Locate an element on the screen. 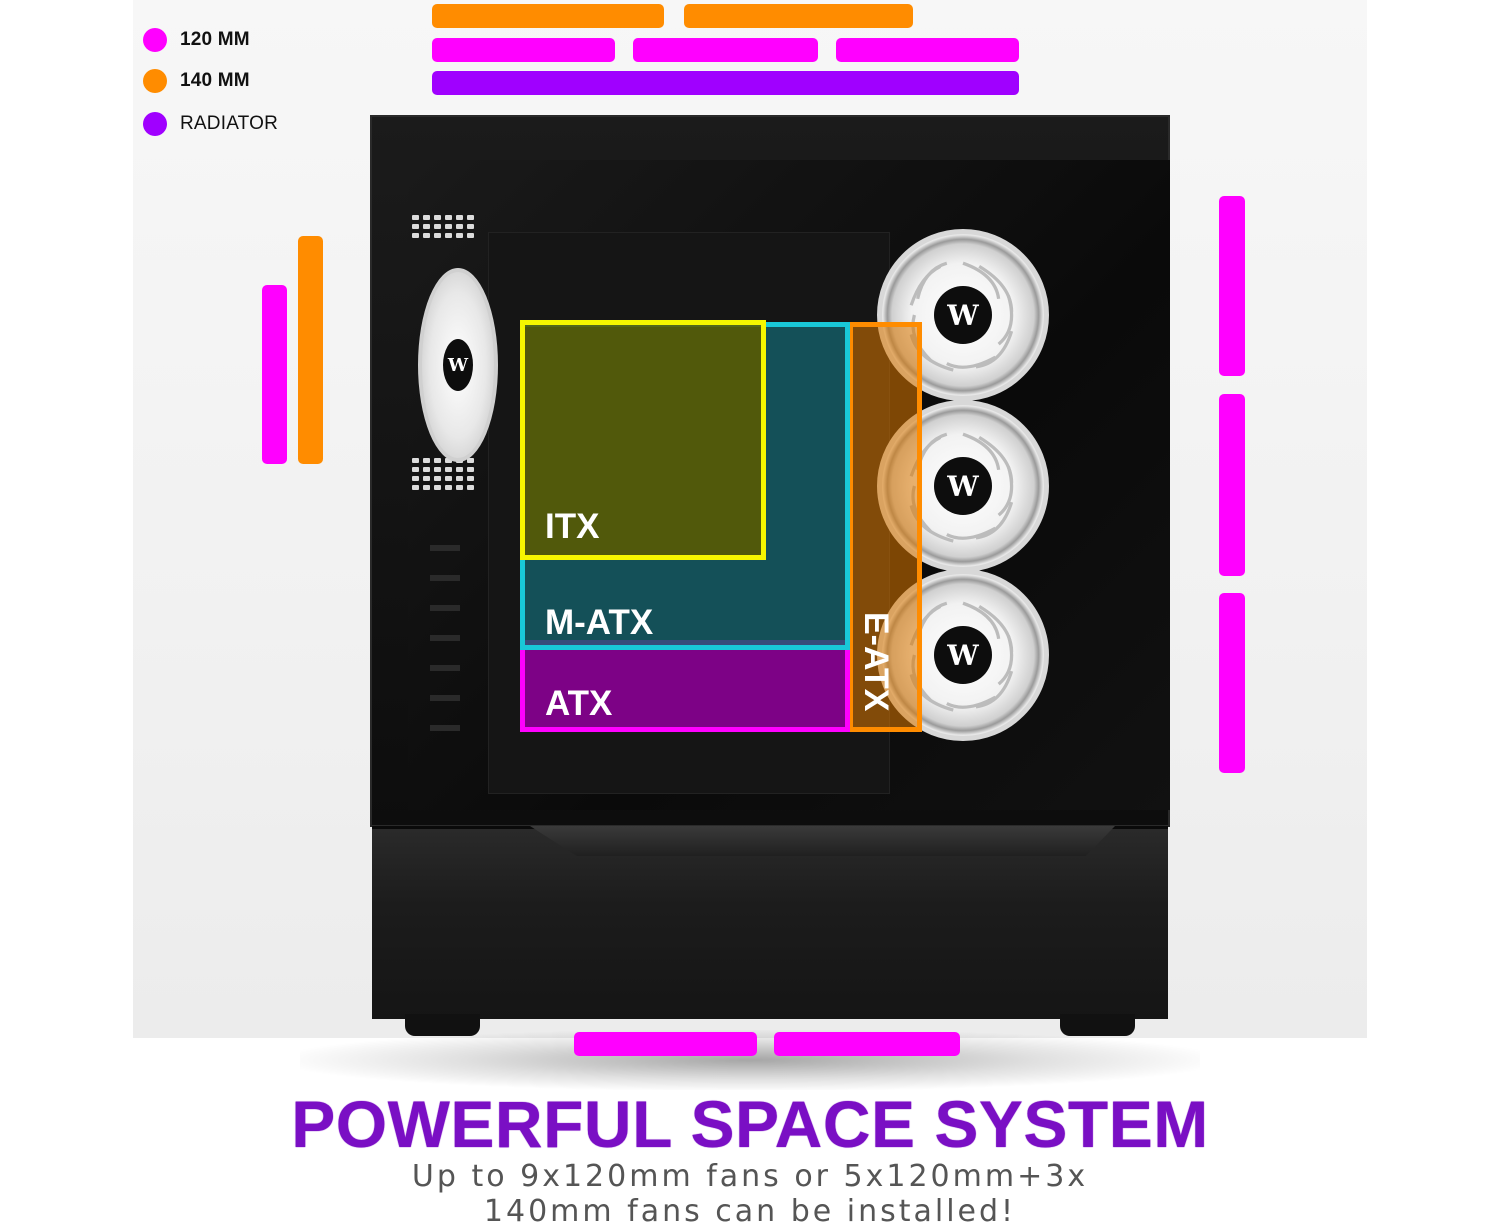 This screenshot has height=1229, width=1500. legend-label-140mm: 140 MM is located at coordinates (215, 80).